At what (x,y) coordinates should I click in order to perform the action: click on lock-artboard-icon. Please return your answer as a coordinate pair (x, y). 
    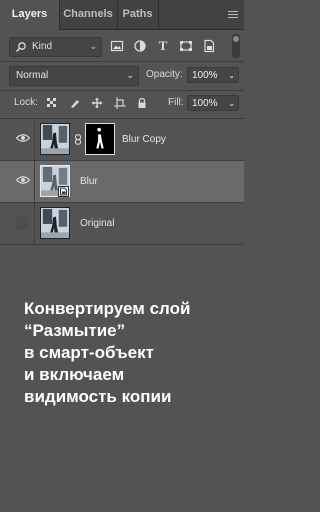
    Looking at the image, I should click on (120, 103).